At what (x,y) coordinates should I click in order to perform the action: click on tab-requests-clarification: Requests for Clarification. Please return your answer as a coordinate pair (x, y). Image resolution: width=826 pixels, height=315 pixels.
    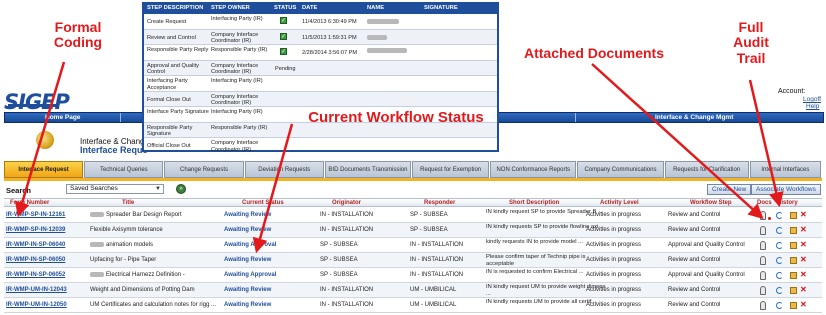
    Looking at the image, I should click on (706, 169).